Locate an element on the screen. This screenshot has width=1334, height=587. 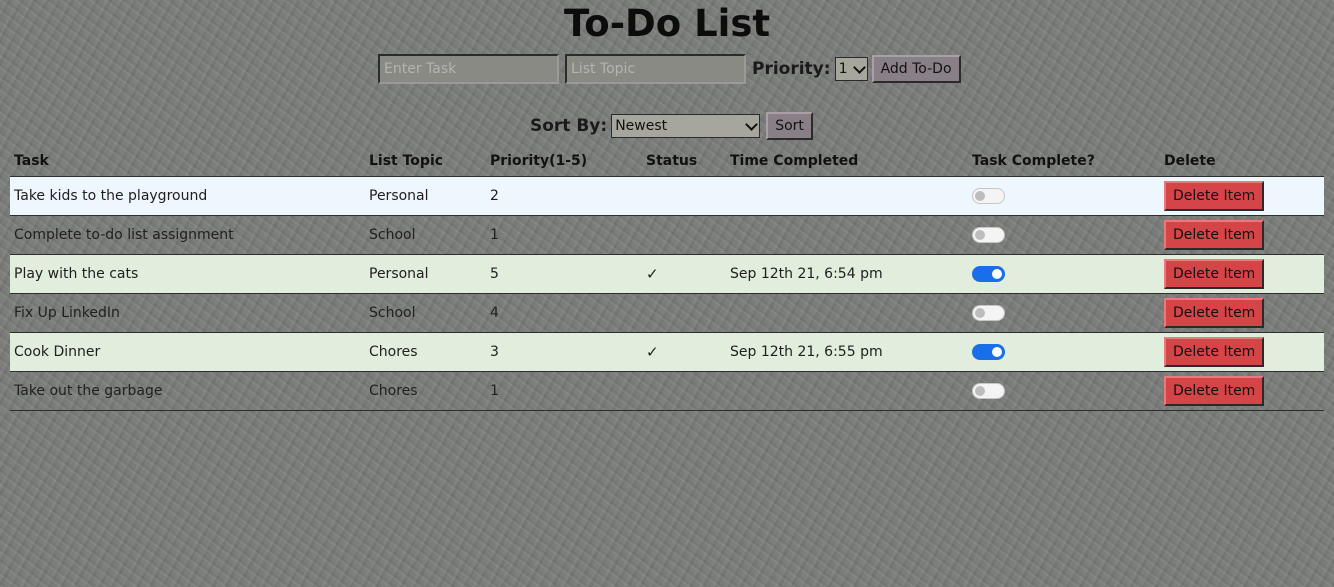
priority-cell: 2 is located at coordinates (564, 196).